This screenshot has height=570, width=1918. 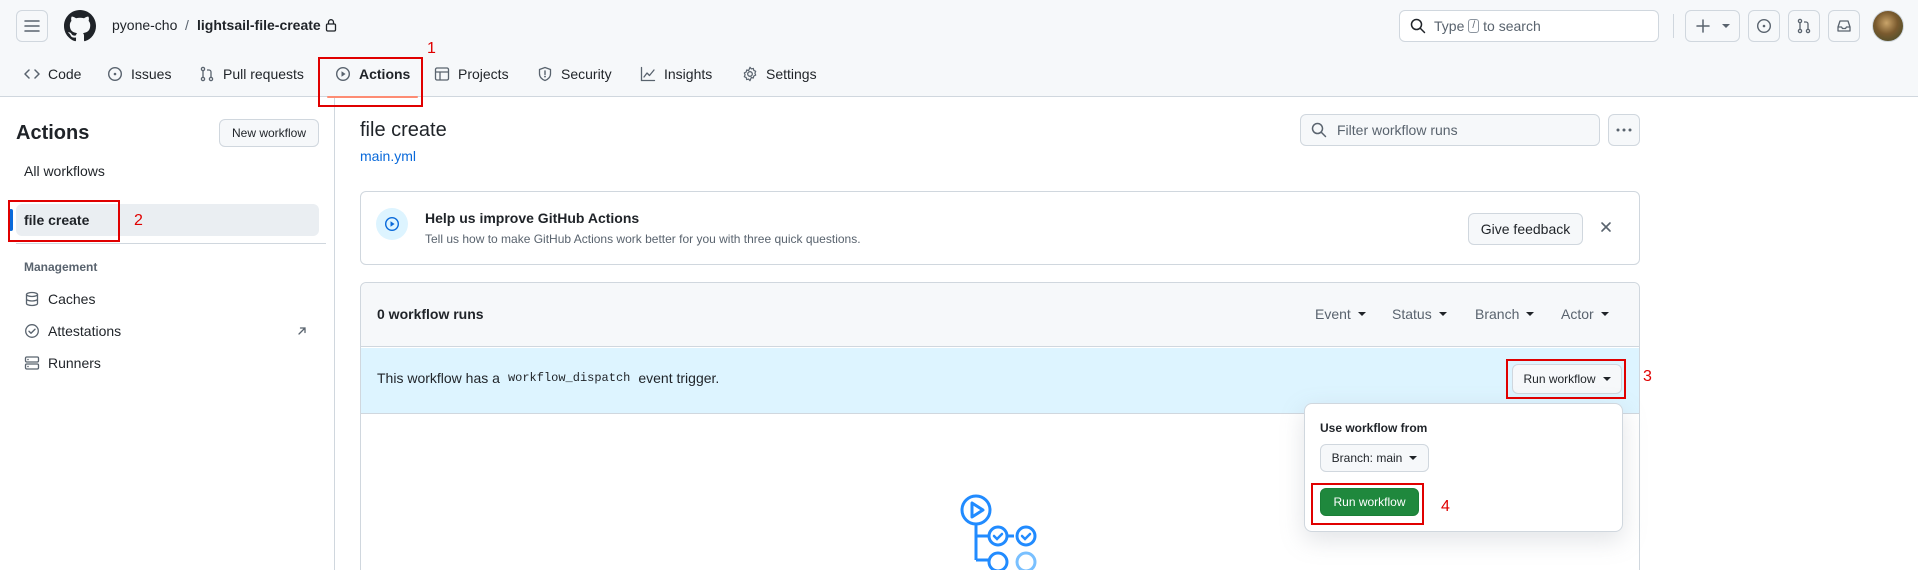 I want to click on tab-pull-requests: Pull requests, so click(x=251, y=74).